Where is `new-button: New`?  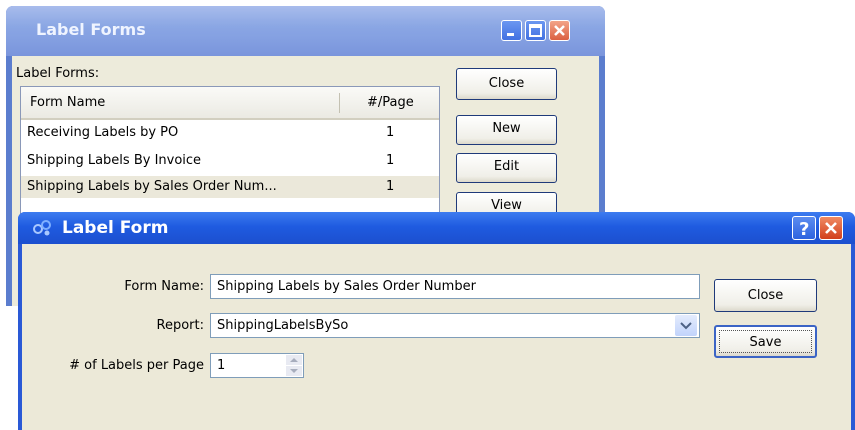 new-button: New is located at coordinates (506, 130).